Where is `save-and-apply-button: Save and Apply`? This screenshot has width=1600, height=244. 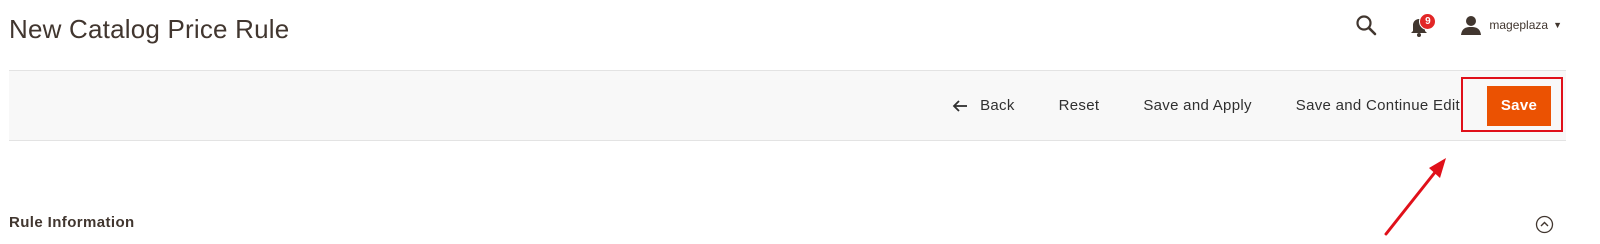 save-and-apply-button: Save and Apply is located at coordinates (1197, 105).